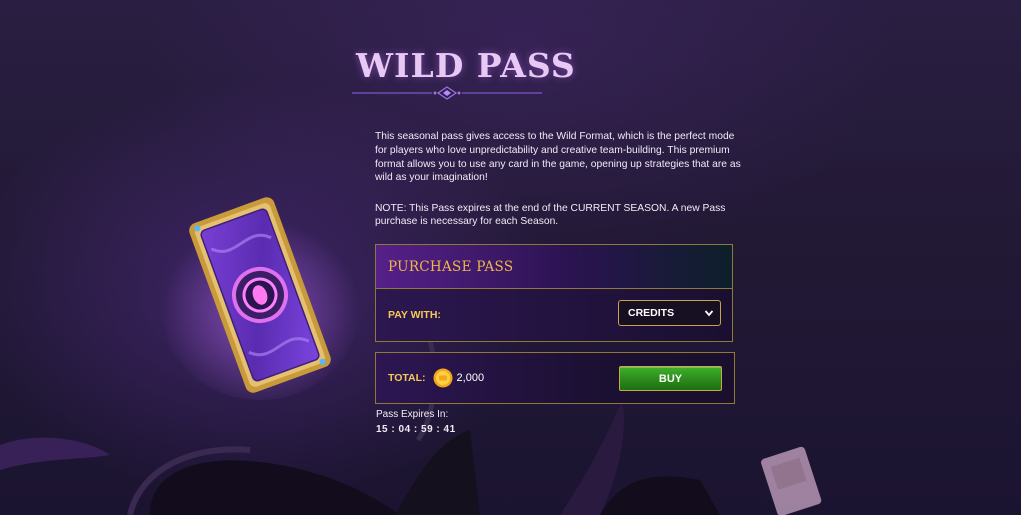  I want to click on purchase-title: PURCHASE PASS, so click(451, 266).